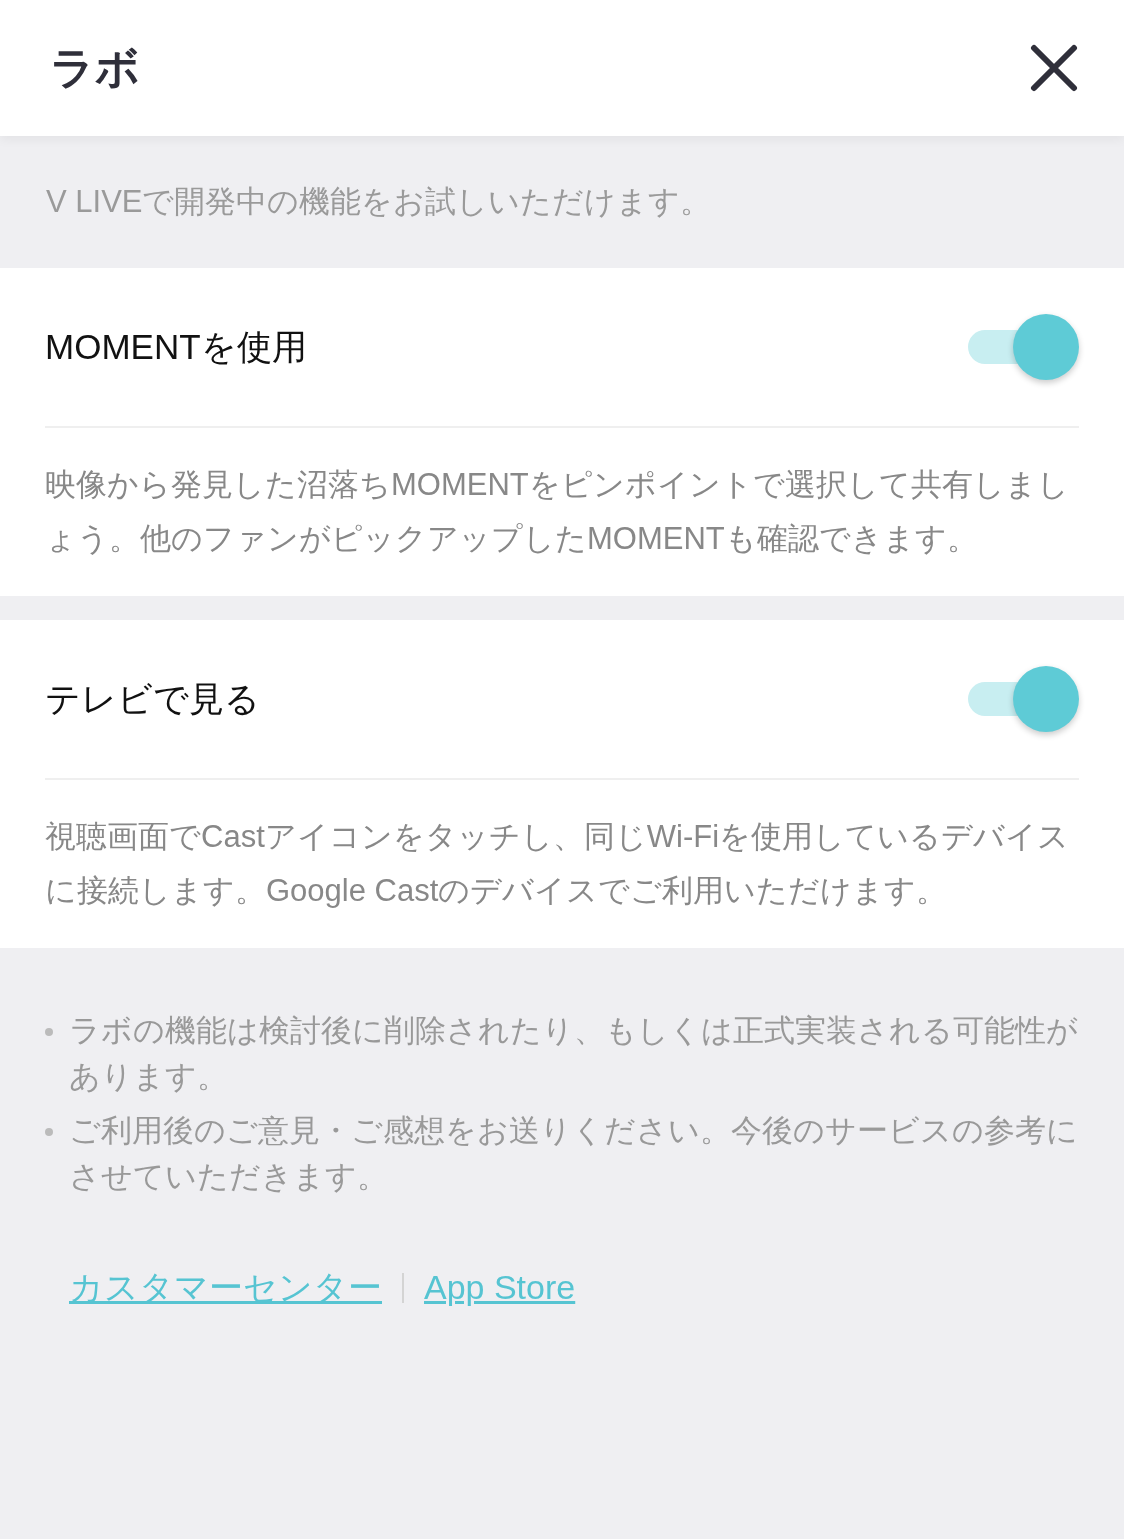 The height and width of the screenshot is (1539, 1124). I want to click on note-text: ご利用後のご意見・ご感想をお送りください。今後のサービスの参考にさせていただきます。, so click(574, 1154).